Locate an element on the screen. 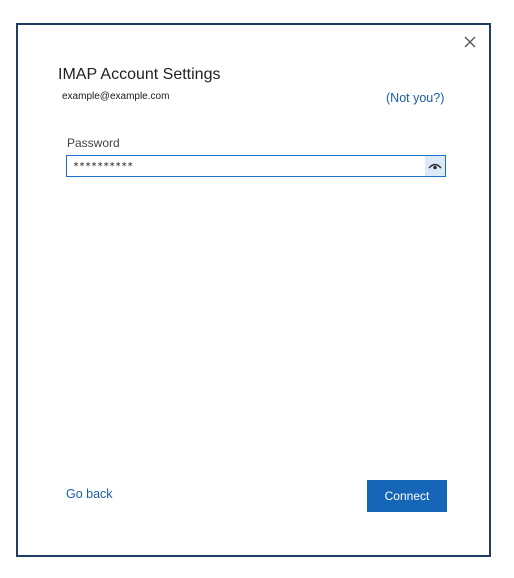 The width and height of the screenshot is (514, 578). show-password-button is located at coordinates (435, 166).